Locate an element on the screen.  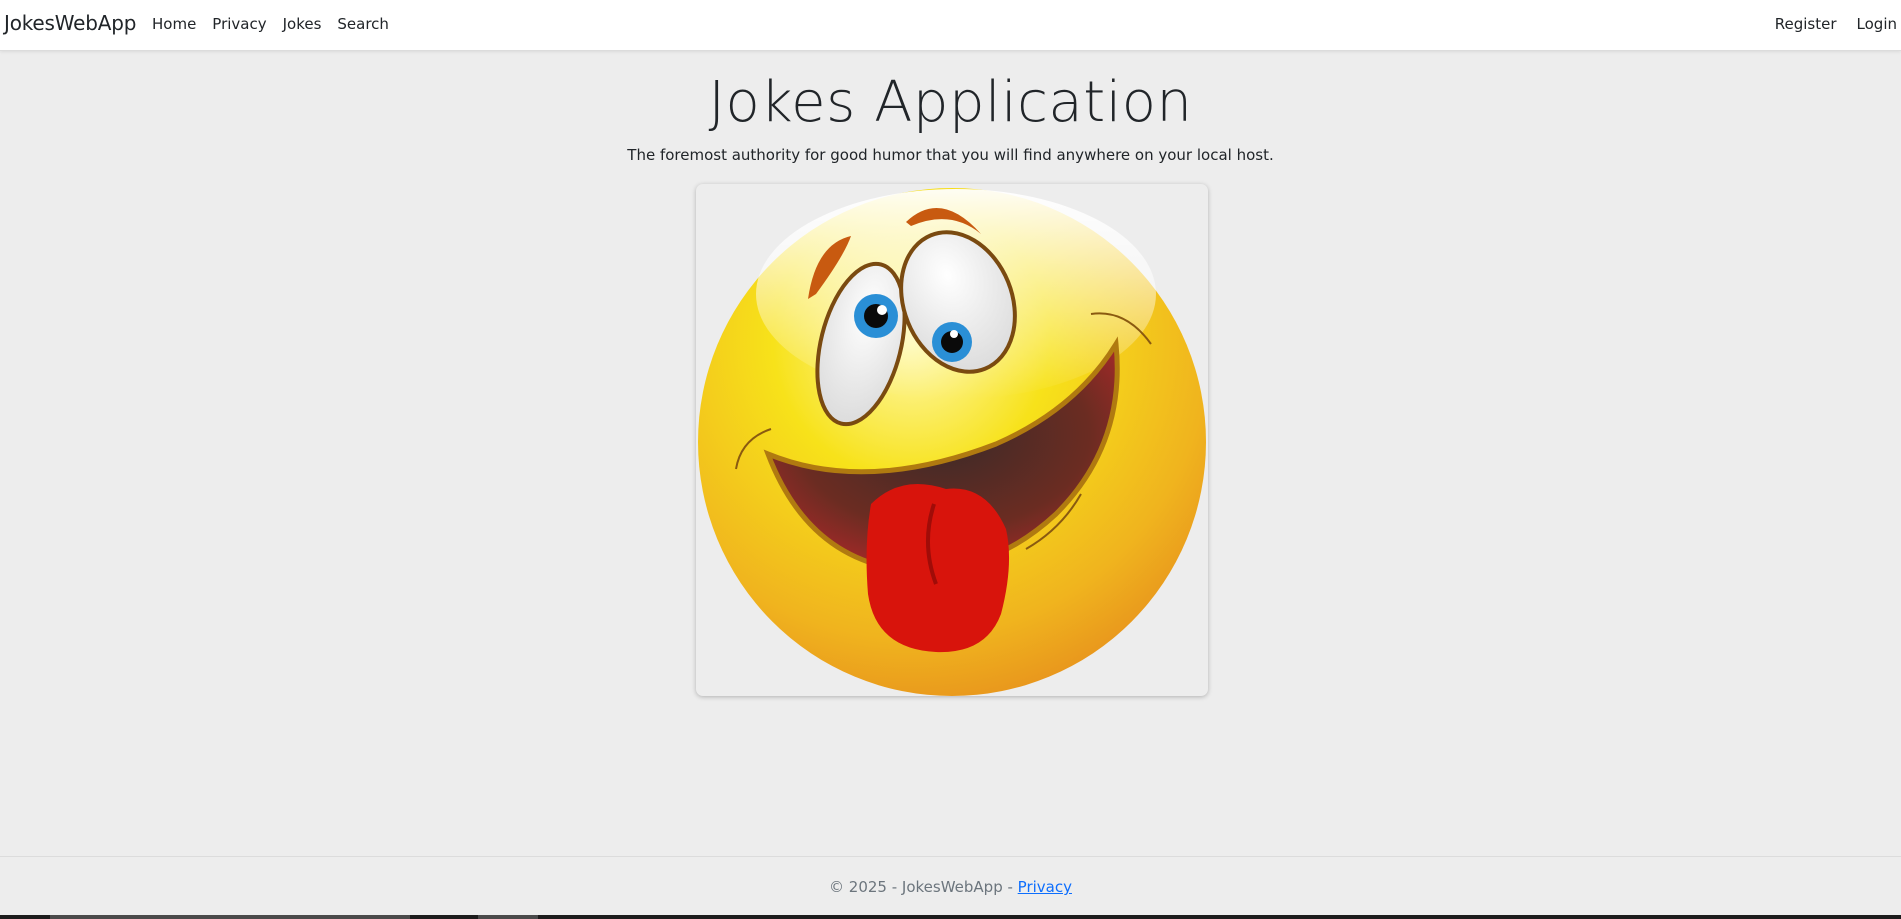
nav-links-right: Register Login is located at coordinates (1826, 24).